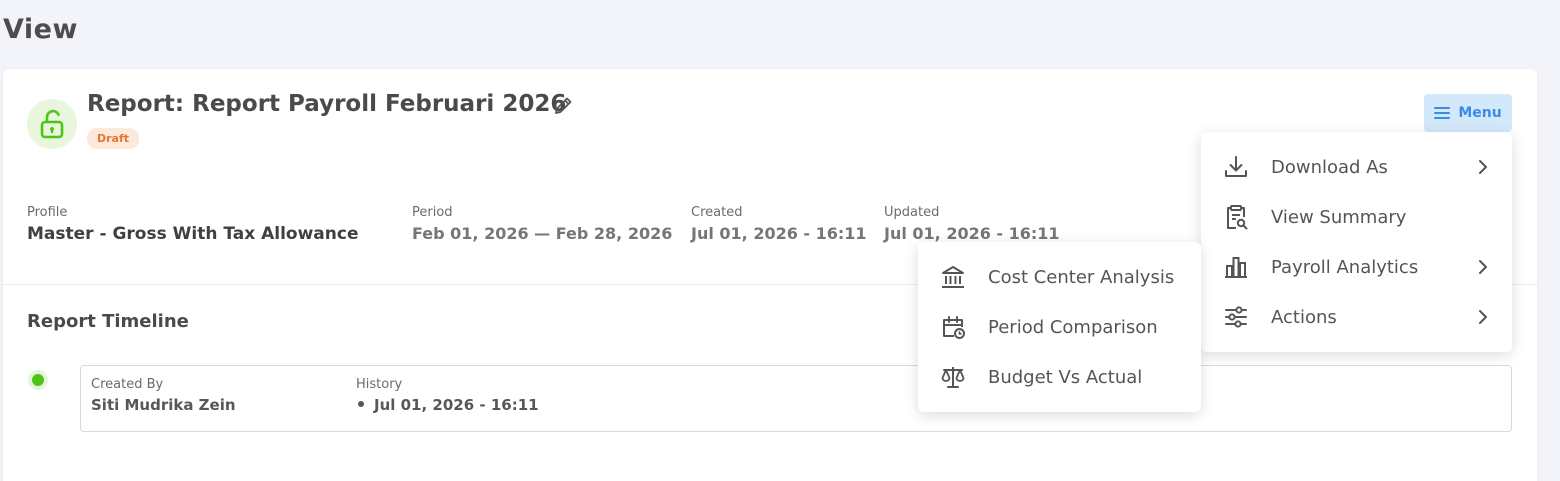 The height and width of the screenshot is (481, 1560). I want to click on bar-chart-icon, so click(1236, 267).